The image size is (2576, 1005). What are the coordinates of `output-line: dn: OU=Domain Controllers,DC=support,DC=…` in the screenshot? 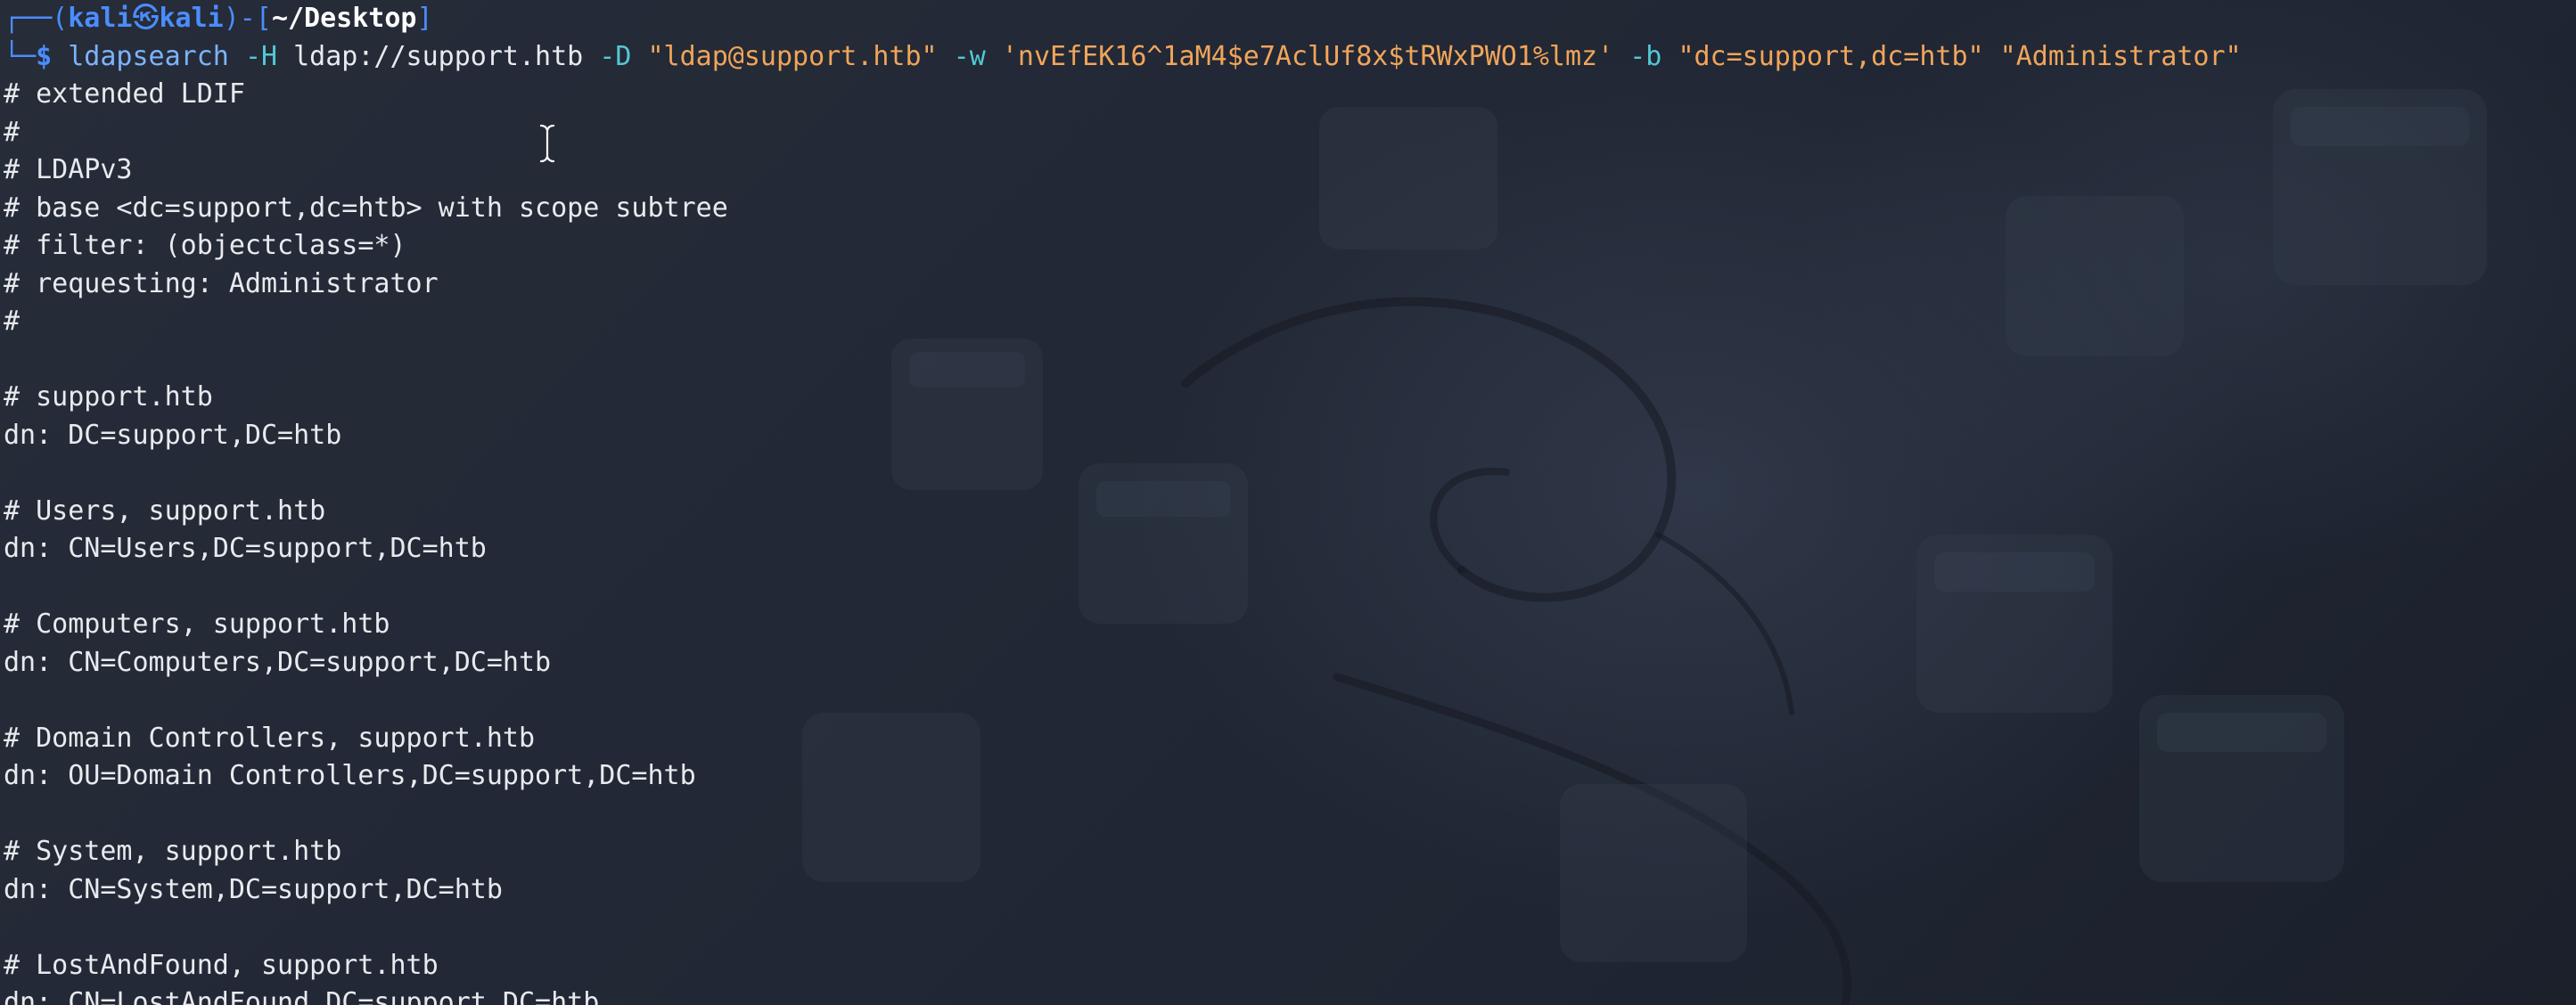 It's located at (350, 775).